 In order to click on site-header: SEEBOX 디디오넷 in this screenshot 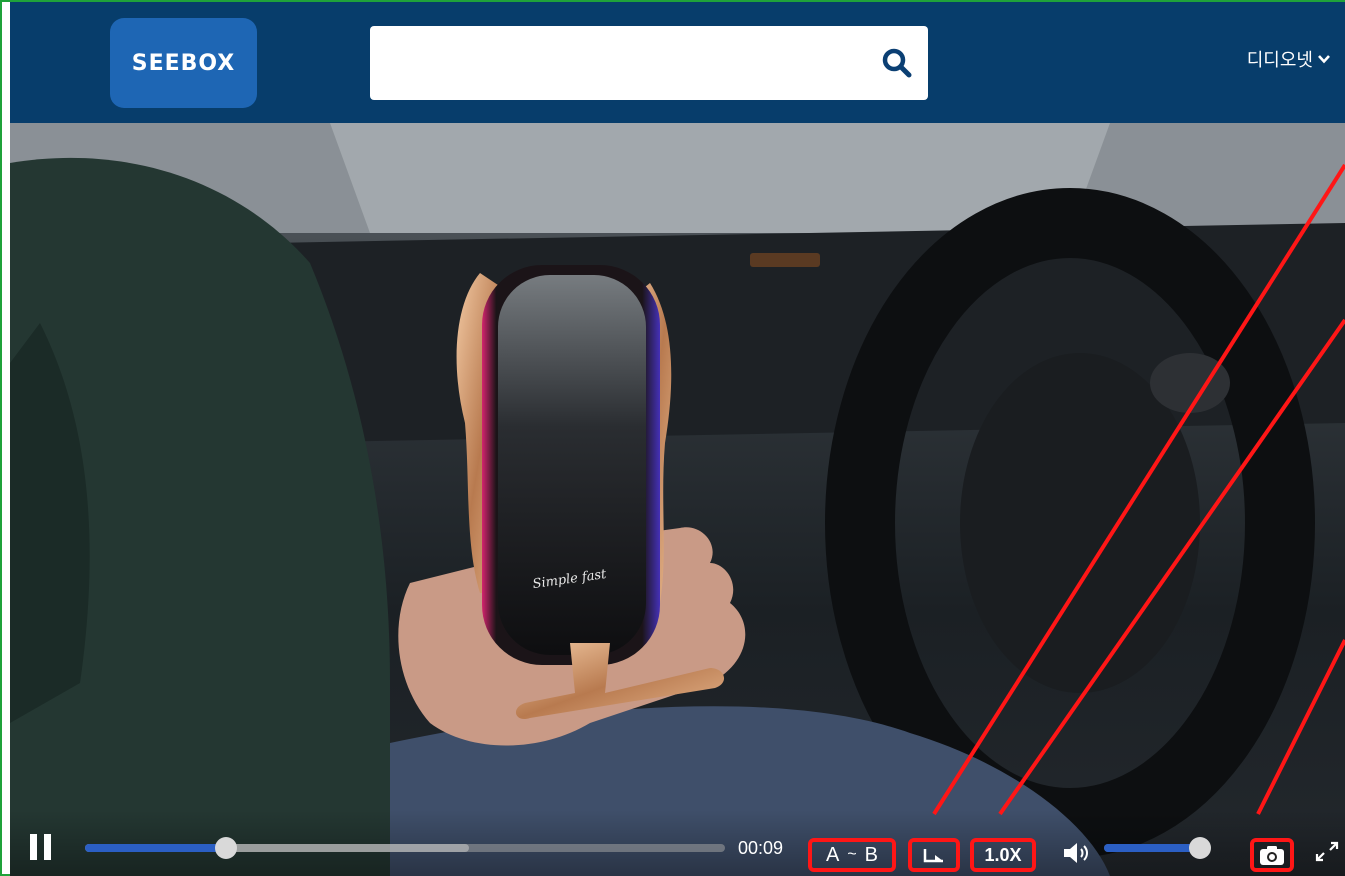, I will do `click(677, 62)`.